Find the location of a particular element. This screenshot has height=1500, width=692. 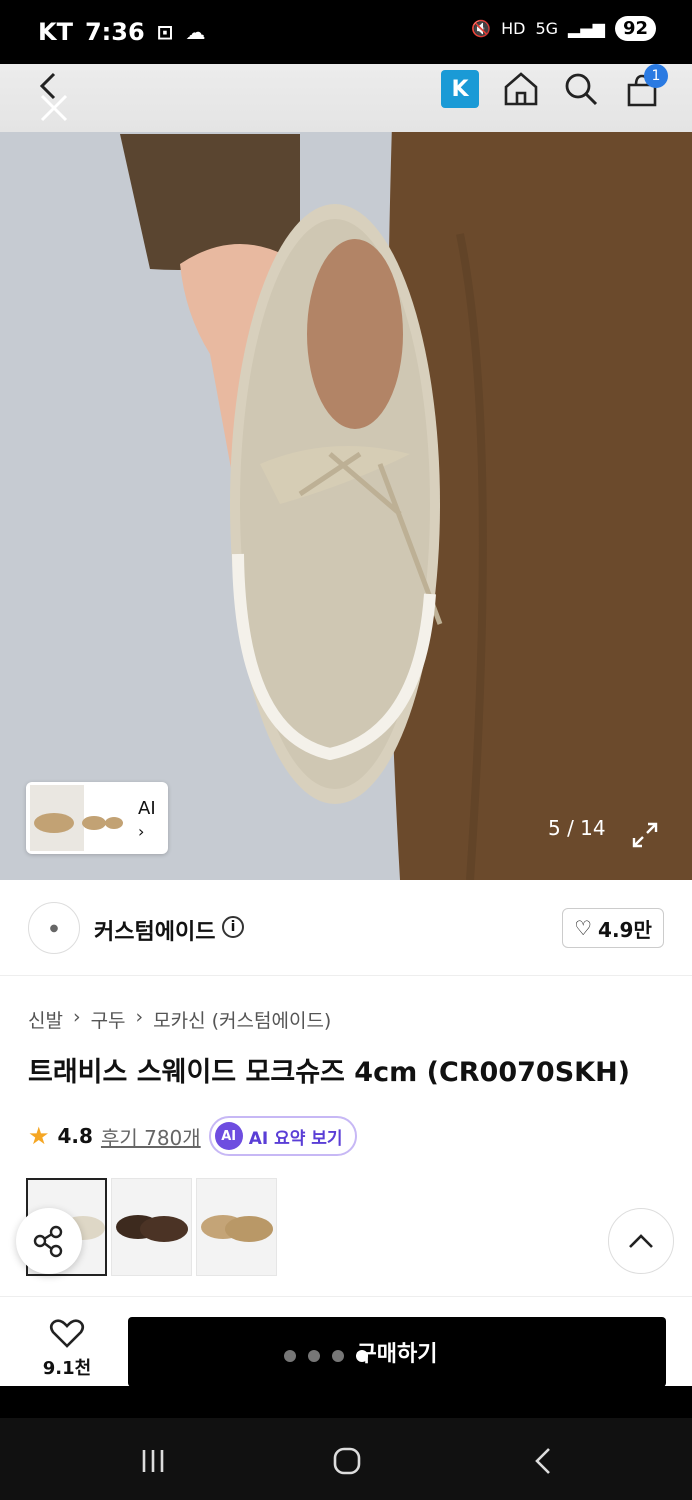

ai-similar-card: AI › is located at coordinates (97, 818).